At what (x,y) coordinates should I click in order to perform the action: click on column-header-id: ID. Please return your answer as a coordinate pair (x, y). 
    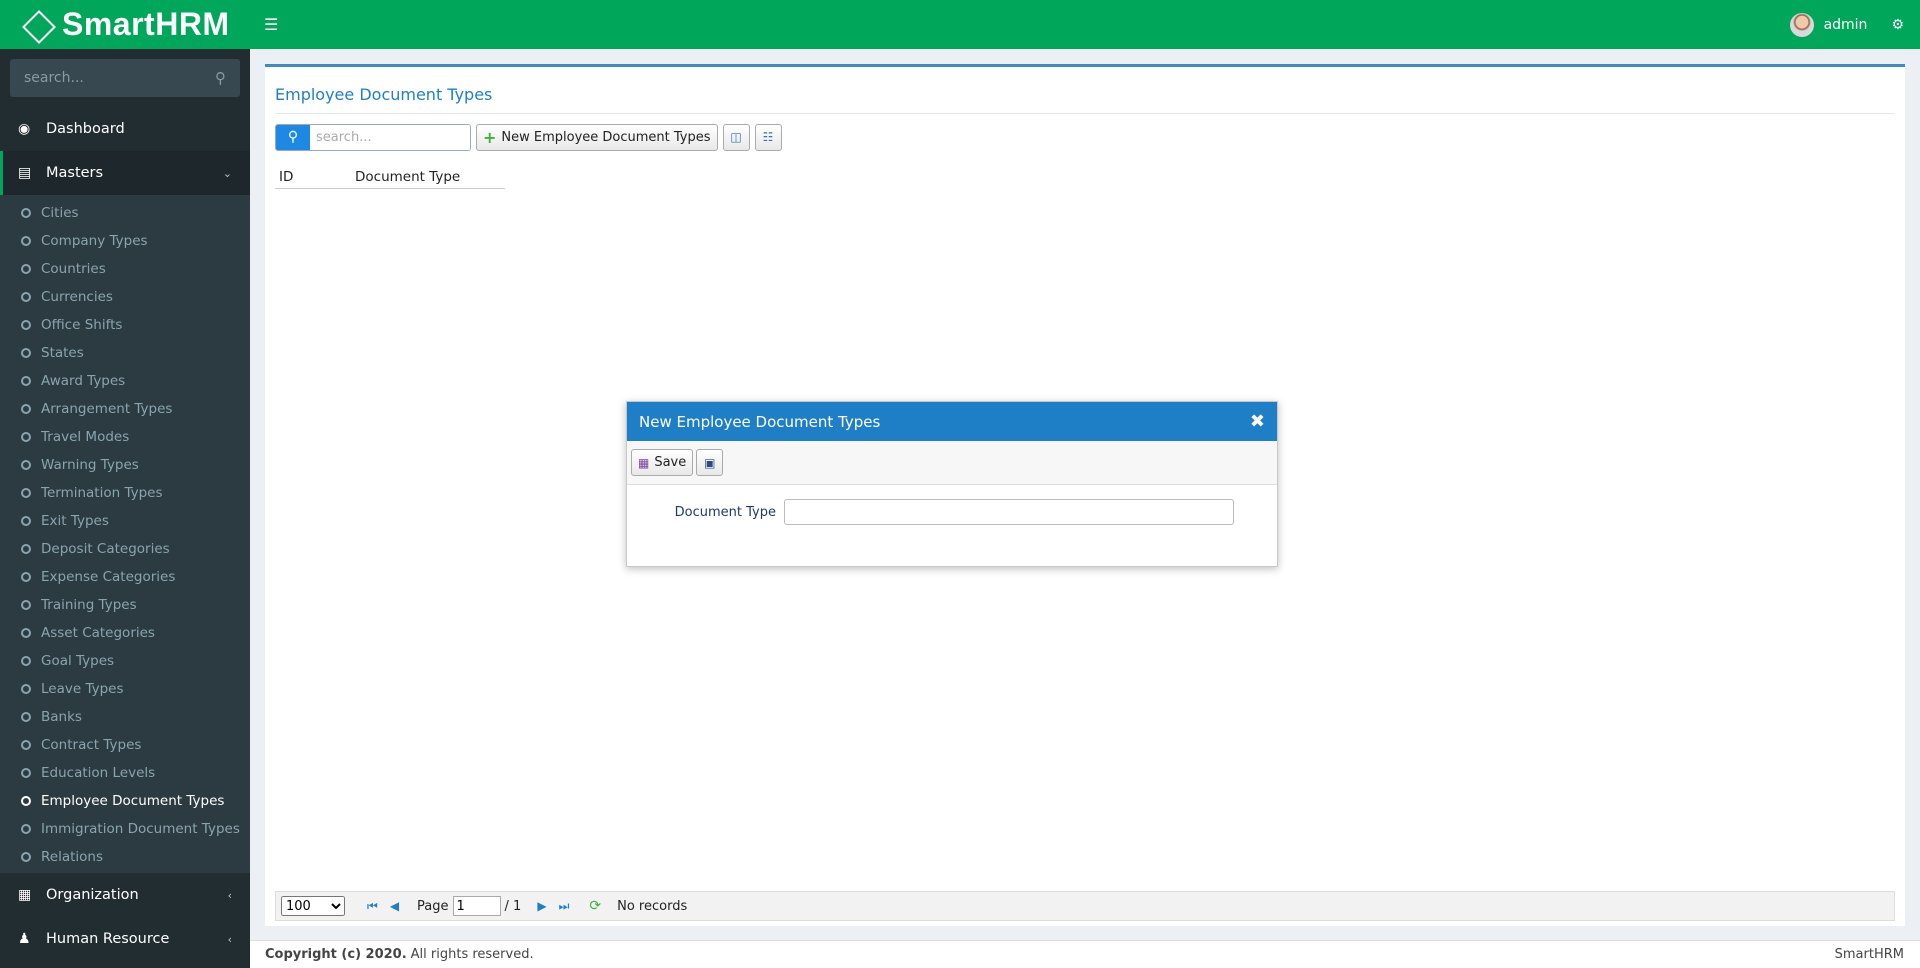
    Looking at the image, I should click on (315, 177).